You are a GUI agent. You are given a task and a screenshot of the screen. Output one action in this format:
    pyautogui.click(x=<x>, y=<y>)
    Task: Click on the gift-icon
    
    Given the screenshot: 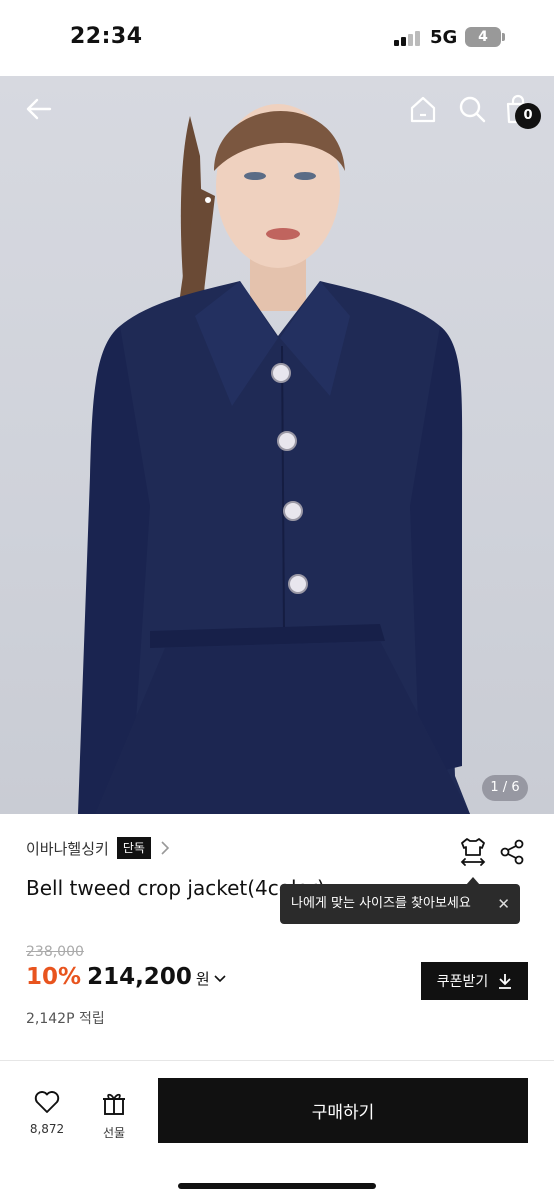 What is the action you would take?
    pyautogui.click(x=114, y=1104)
    